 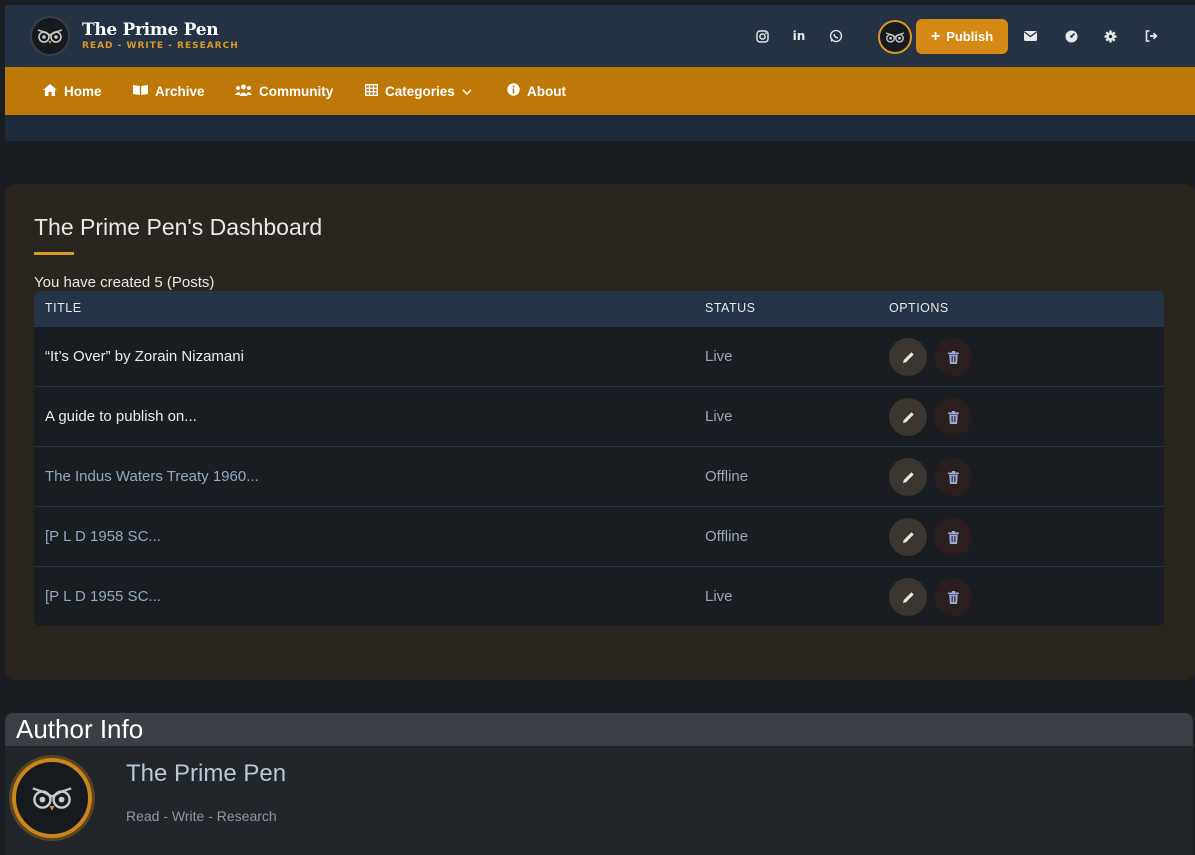 I want to click on title-underline, so click(x=54, y=253).